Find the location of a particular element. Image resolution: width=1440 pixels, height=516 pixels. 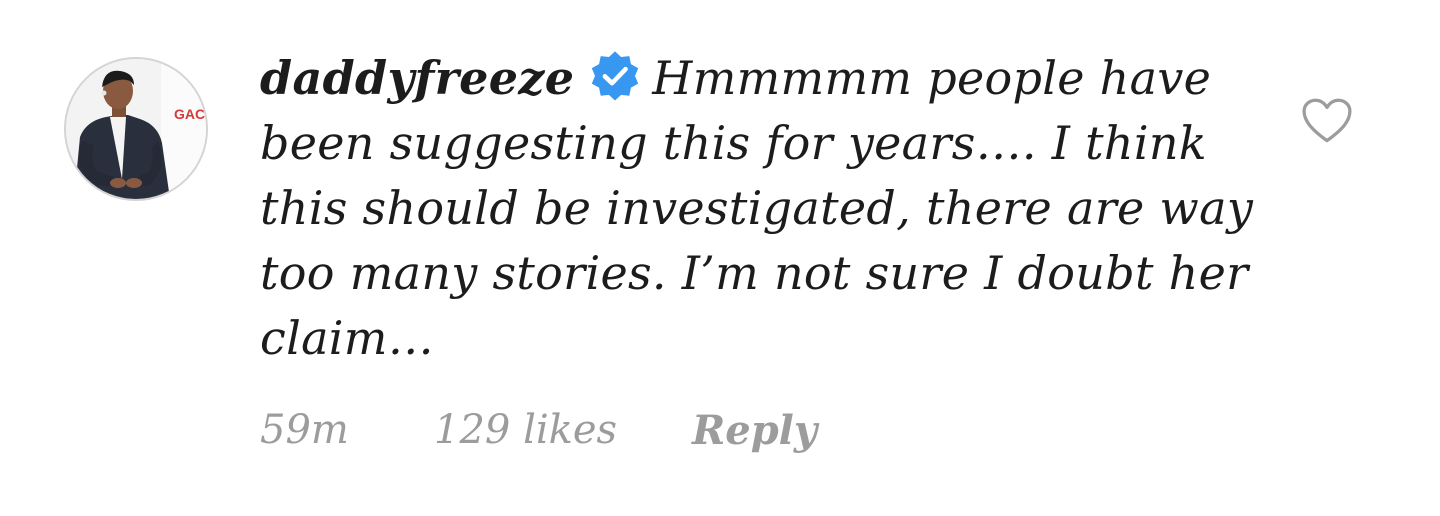

svg-text: GAC is located at coordinates (189, 114).